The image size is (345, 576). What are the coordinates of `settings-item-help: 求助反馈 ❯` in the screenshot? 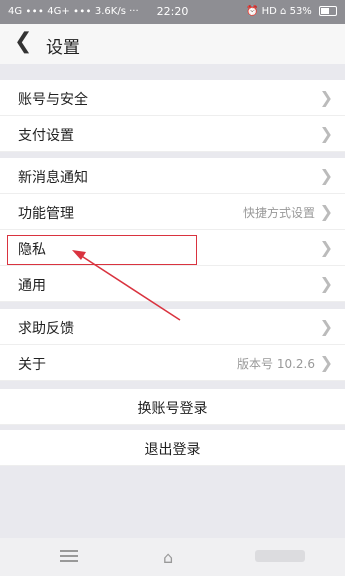 It's located at (172, 327).